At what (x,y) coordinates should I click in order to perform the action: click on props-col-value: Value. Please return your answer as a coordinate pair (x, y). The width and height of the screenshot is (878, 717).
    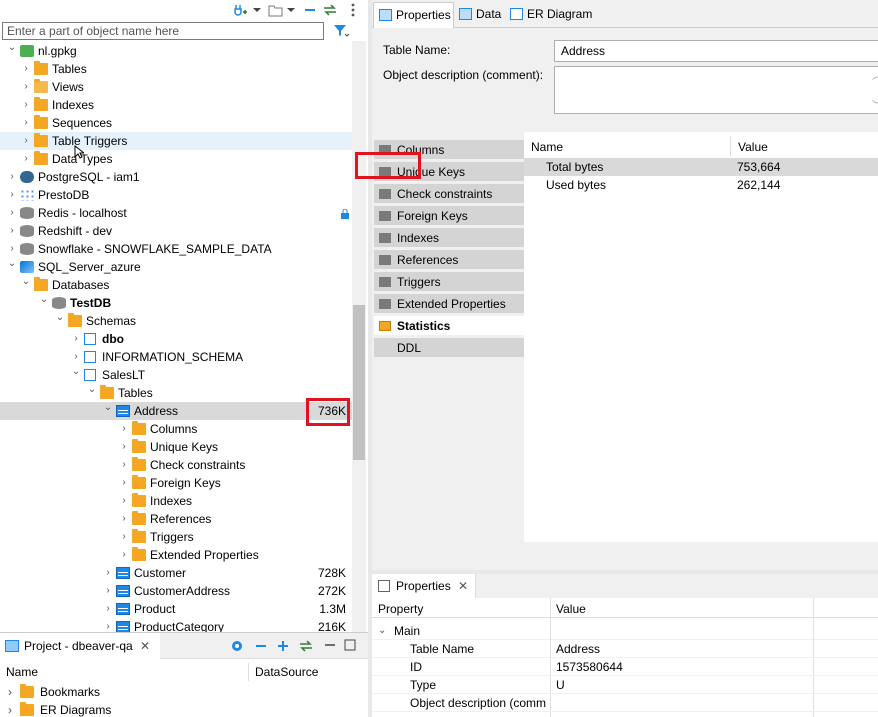
    Looking at the image, I should click on (571, 609).